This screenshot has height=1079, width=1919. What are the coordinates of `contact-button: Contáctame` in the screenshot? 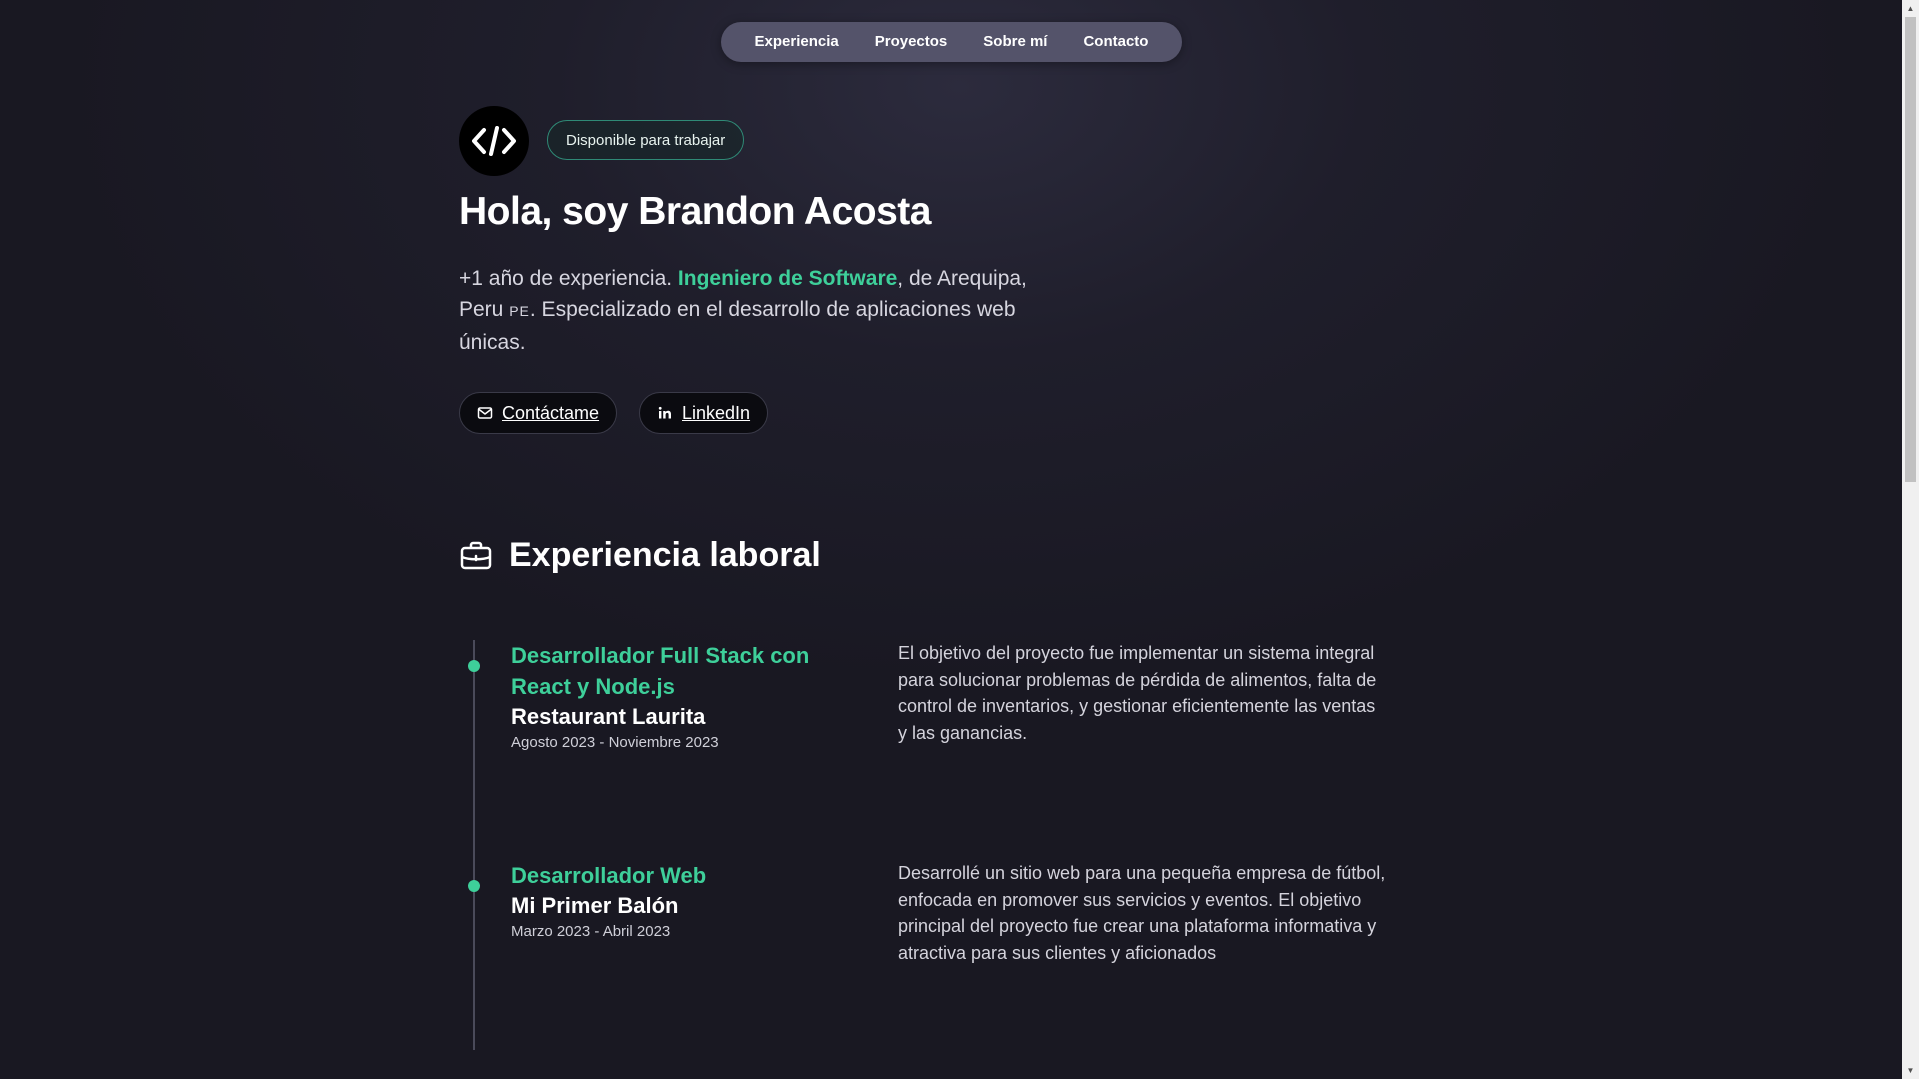 It's located at (538, 413).